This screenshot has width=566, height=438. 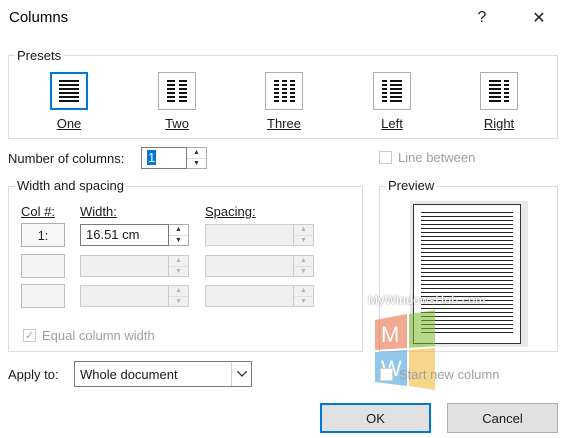 I want to click on preset-three-label: Three, so click(x=284, y=123).